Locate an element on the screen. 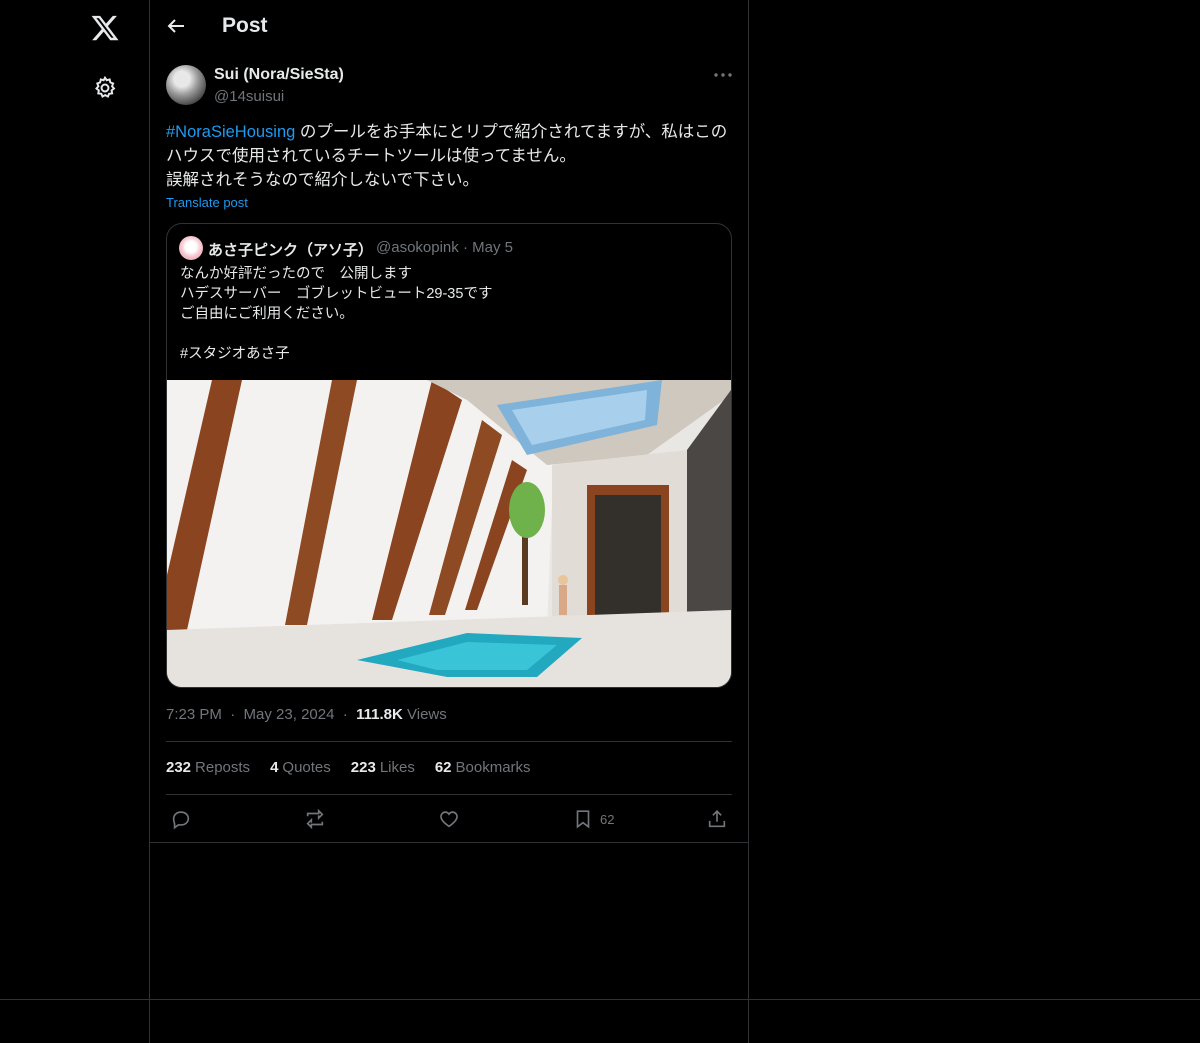  post-time: 7:23 PM is located at coordinates (194, 714).